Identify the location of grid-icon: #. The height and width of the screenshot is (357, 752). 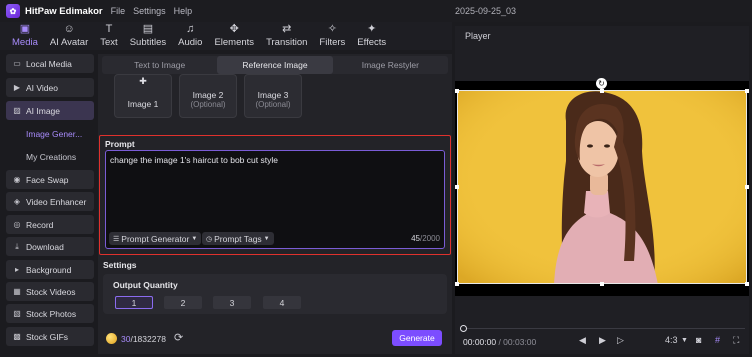
(717, 340).